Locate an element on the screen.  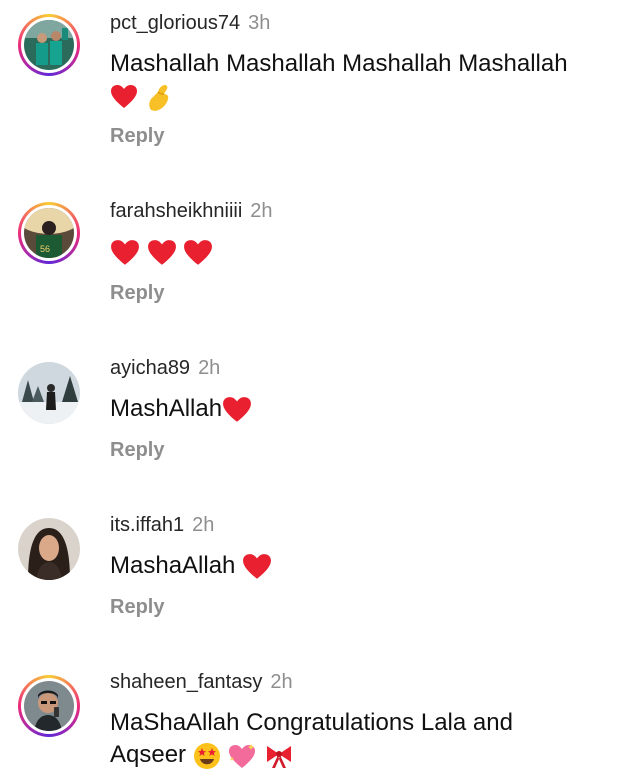
comment-meta: pct_glorious74 3h is located at coordinates (190, 23).